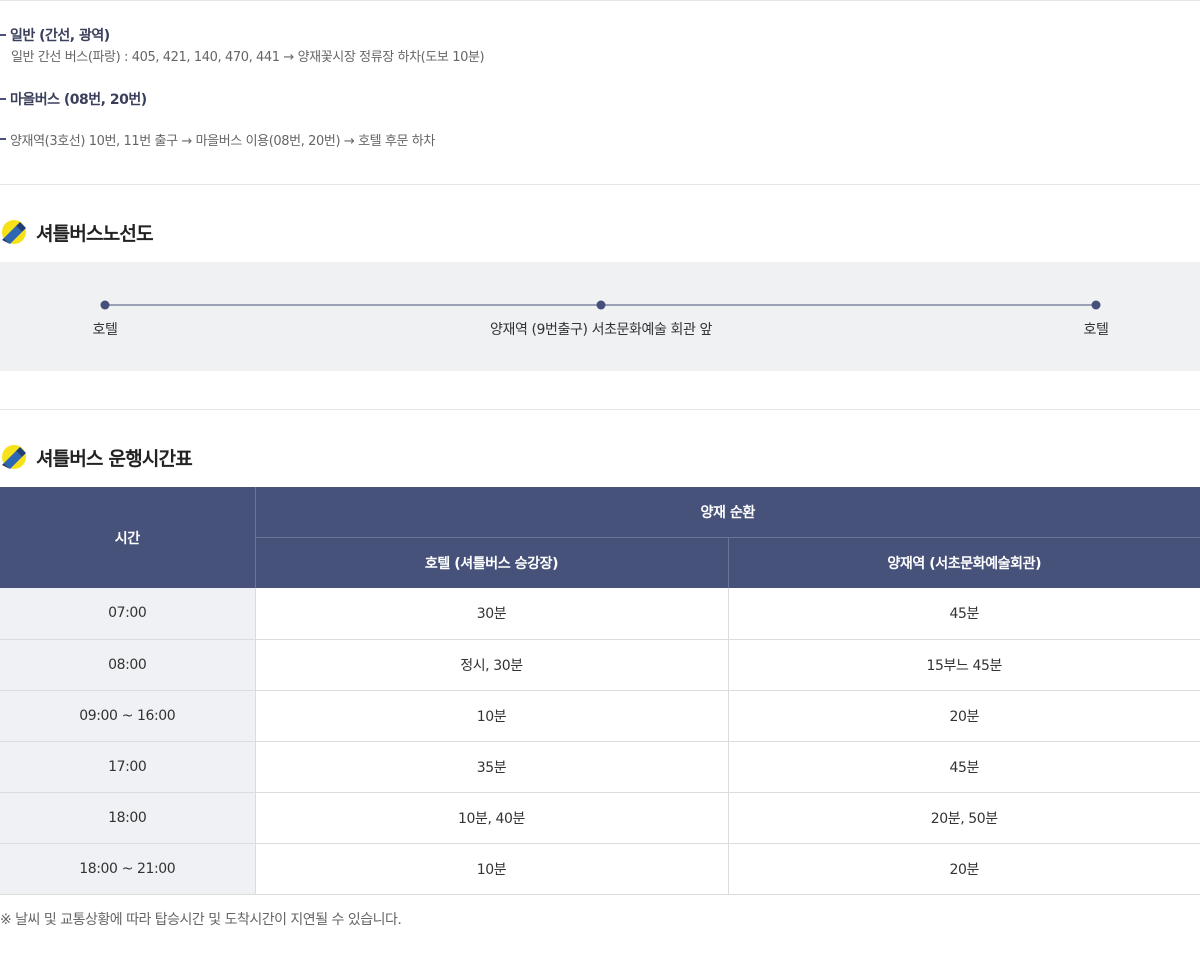 This screenshot has width=1200, height=977. Describe the element at coordinates (492, 818) in the screenshot. I see `hotel-departure-cell: 10분, 40분` at that location.